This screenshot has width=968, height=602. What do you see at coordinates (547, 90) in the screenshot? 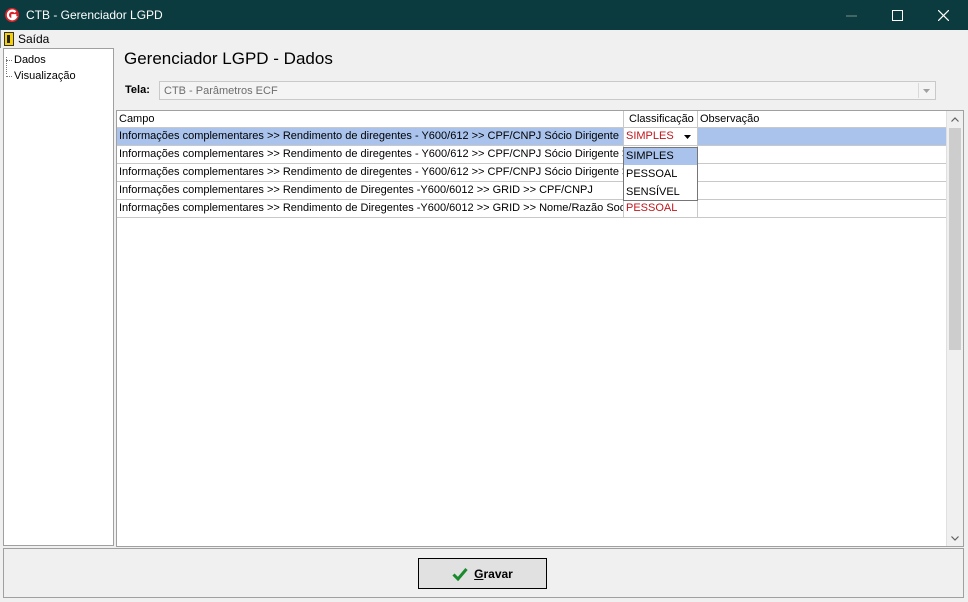
I see `tela-select: CTB - Parâmetros ECF` at bounding box center [547, 90].